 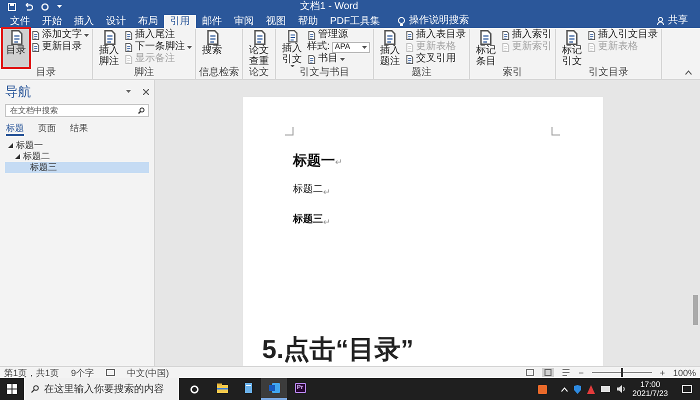 What do you see at coordinates (146, 92) in the screenshot?
I see `close-icon` at bounding box center [146, 92].